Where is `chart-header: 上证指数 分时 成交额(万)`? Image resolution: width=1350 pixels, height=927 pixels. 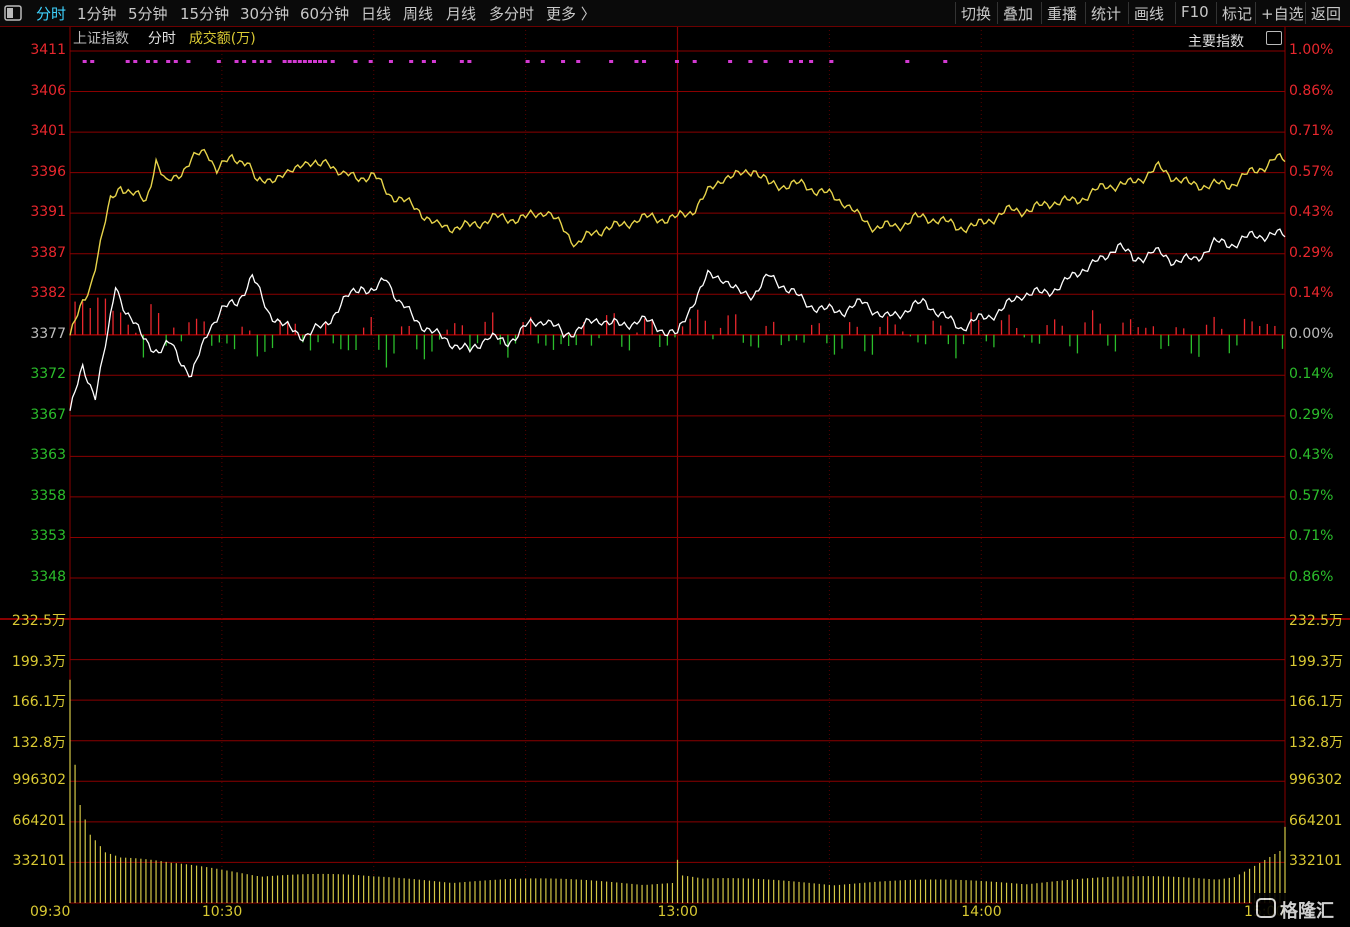 chart-header: 上证指数 分时 成交额(万) is located at coordinates (164, 38).